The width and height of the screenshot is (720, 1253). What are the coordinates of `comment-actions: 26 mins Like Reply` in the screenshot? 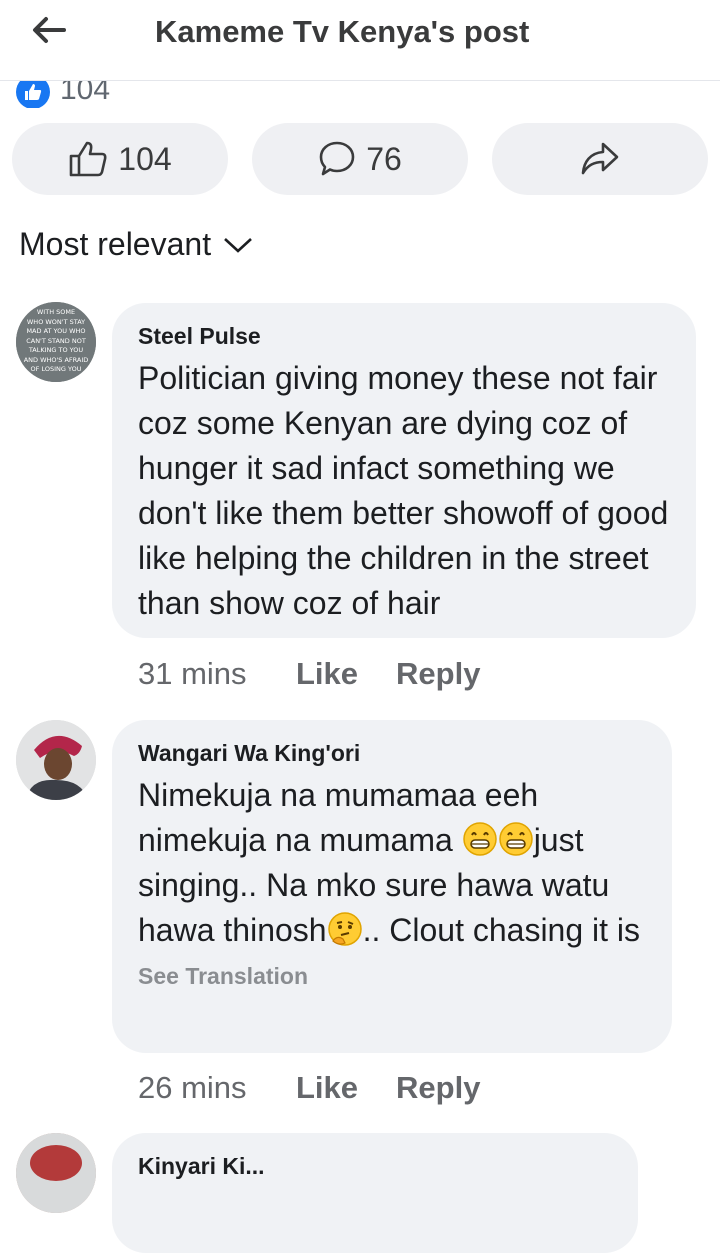 It's located at (328, 1088).